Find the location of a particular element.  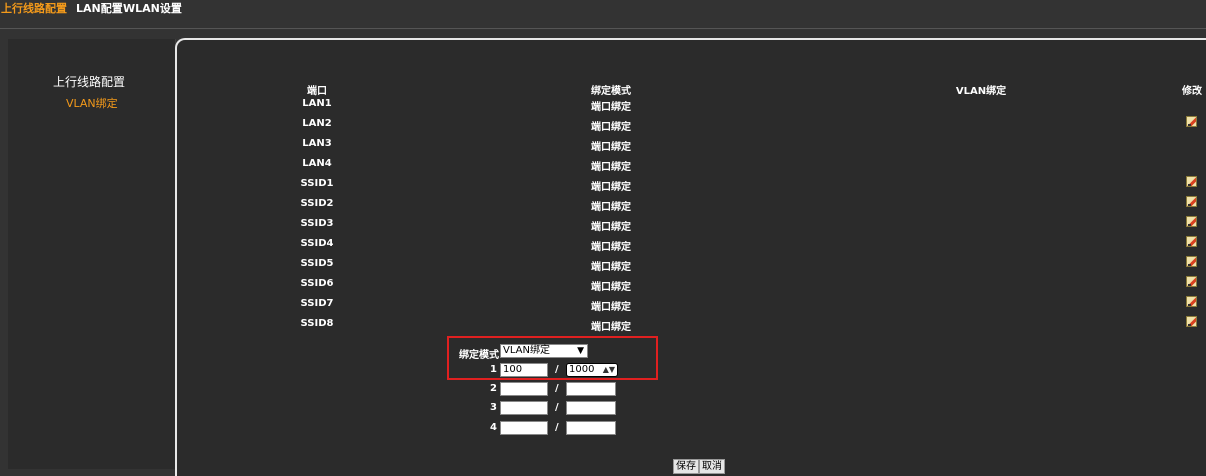

pair-index: 2 is located at coordinates (493, 388).